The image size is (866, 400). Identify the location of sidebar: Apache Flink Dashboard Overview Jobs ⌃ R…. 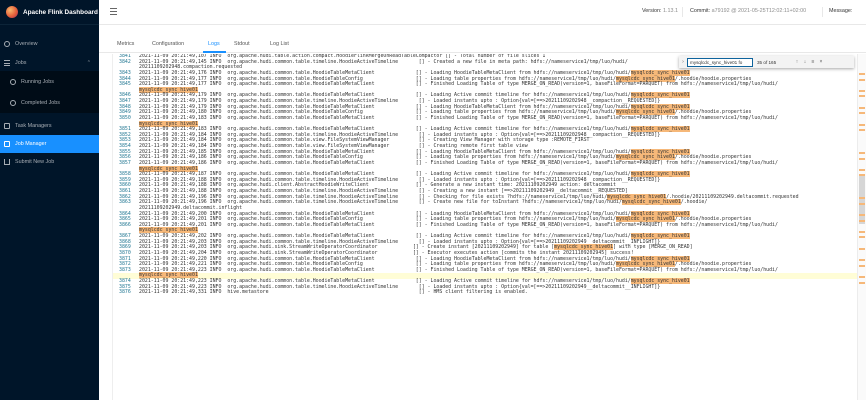
(49, 200).